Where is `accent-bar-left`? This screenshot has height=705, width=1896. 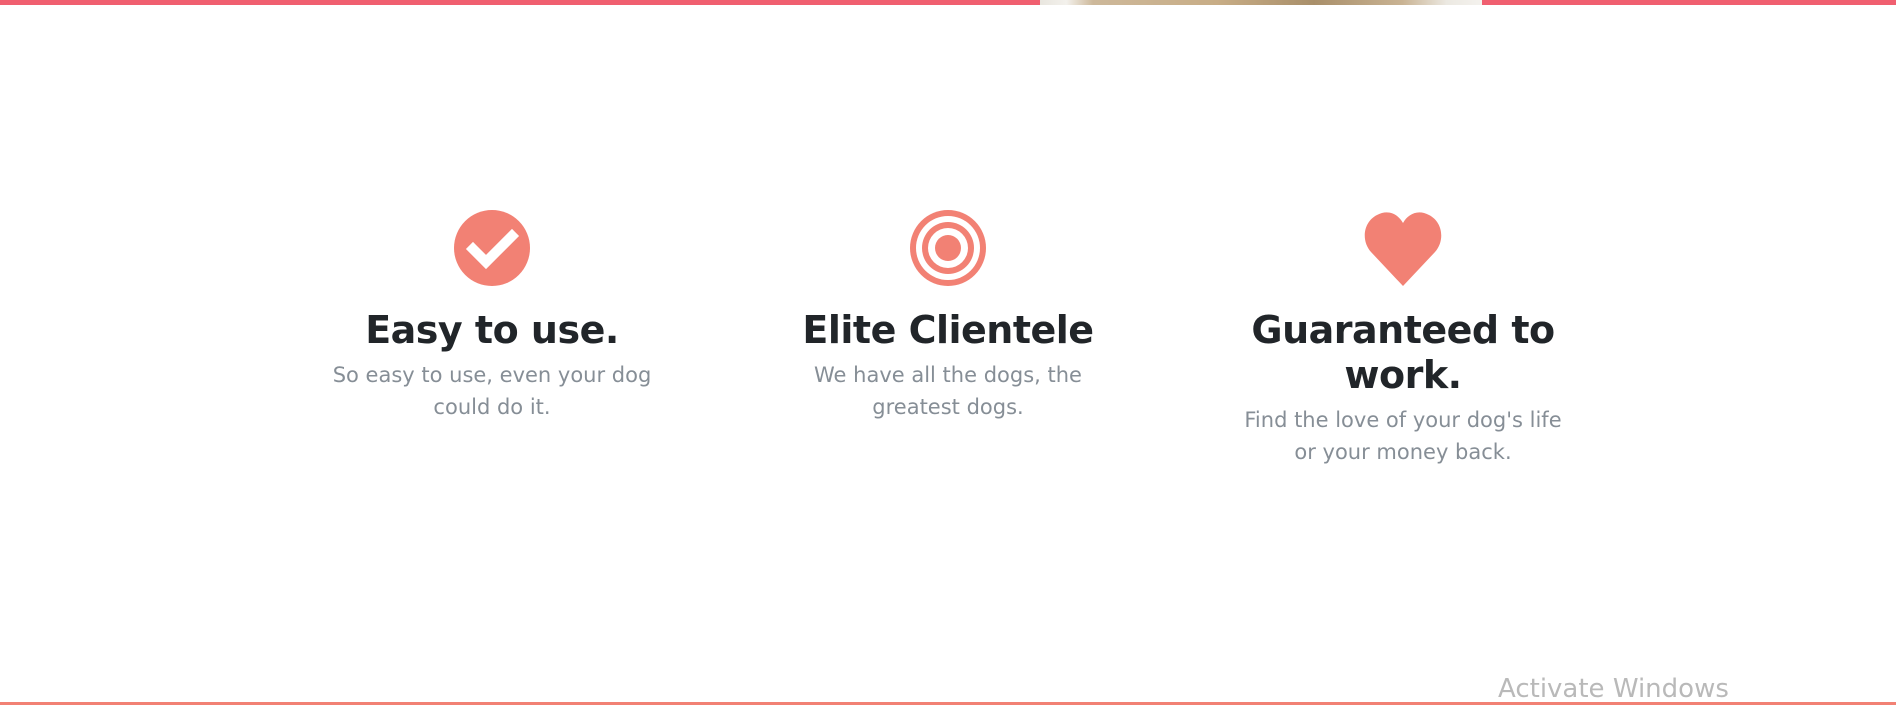 accent-bar-left is located at coordinates (520, 2).